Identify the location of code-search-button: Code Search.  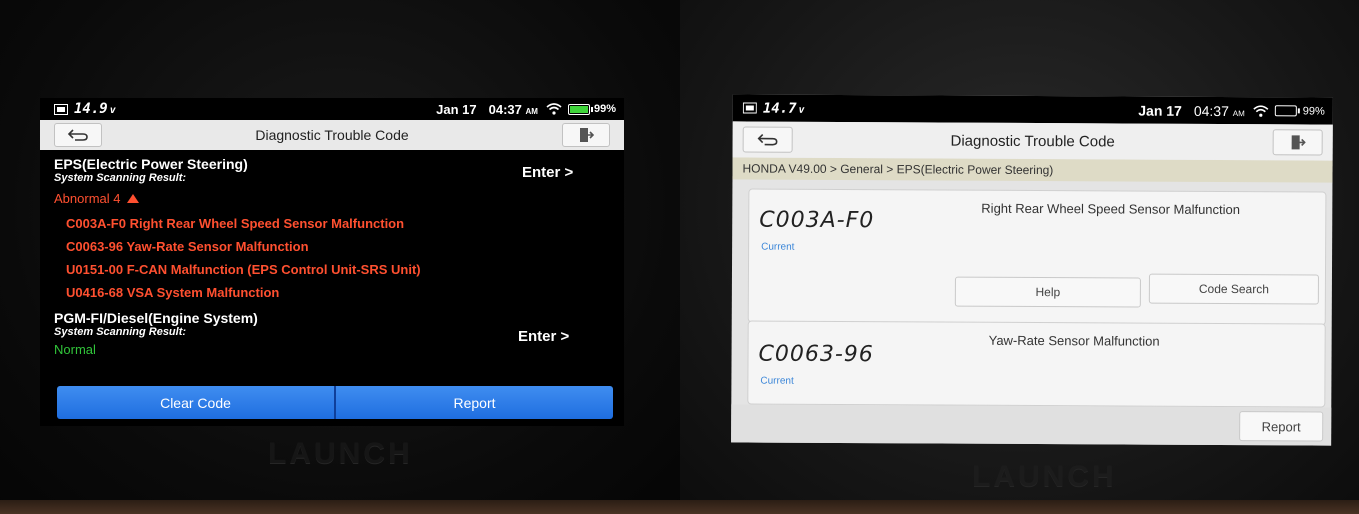
(1233, 289).